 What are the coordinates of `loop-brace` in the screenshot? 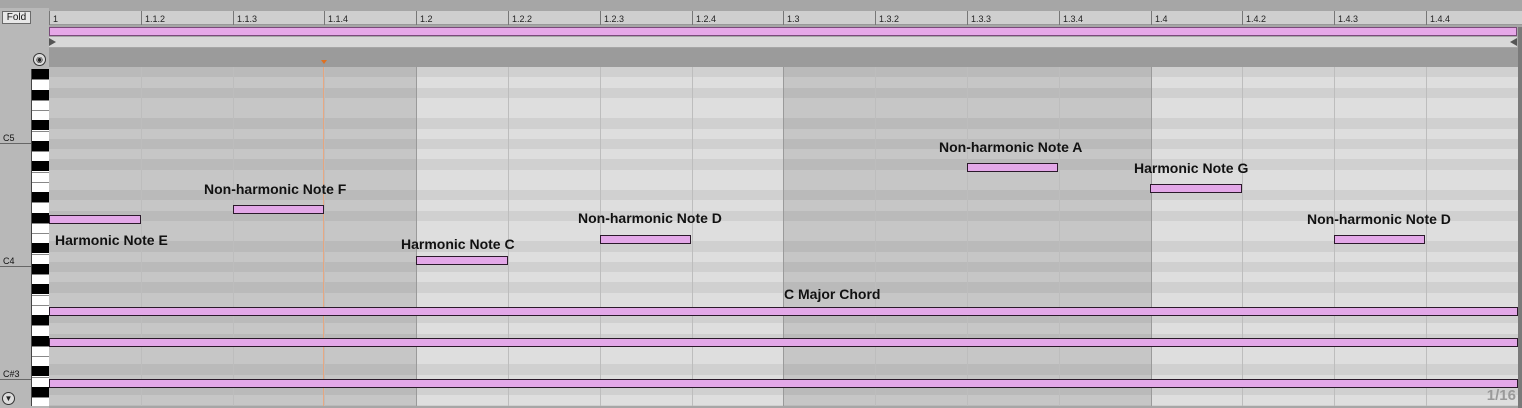 It's located at (783, 31).